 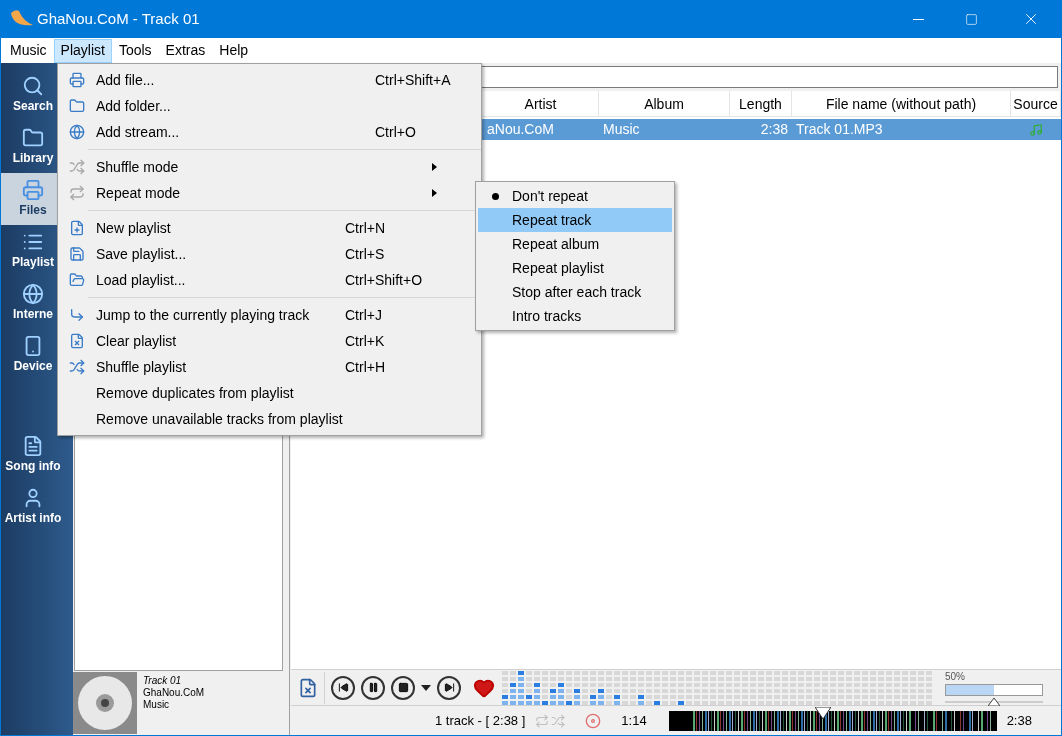 What do you see at coordinates (495, 196) in the screenshot?
I see `bullet-icon` at bounding box center [495, 196].